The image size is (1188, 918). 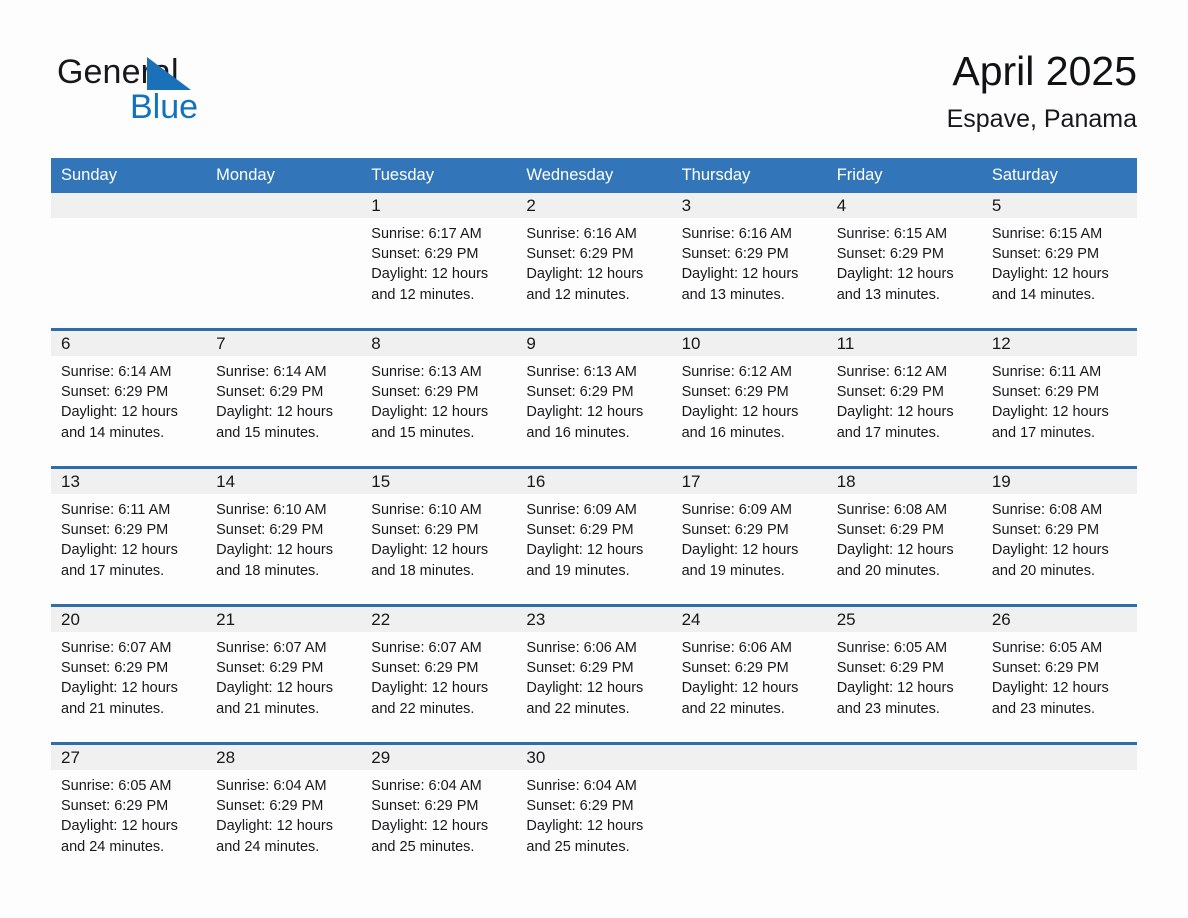 I want to click on day-number: 4, so click(x=841, y=205).